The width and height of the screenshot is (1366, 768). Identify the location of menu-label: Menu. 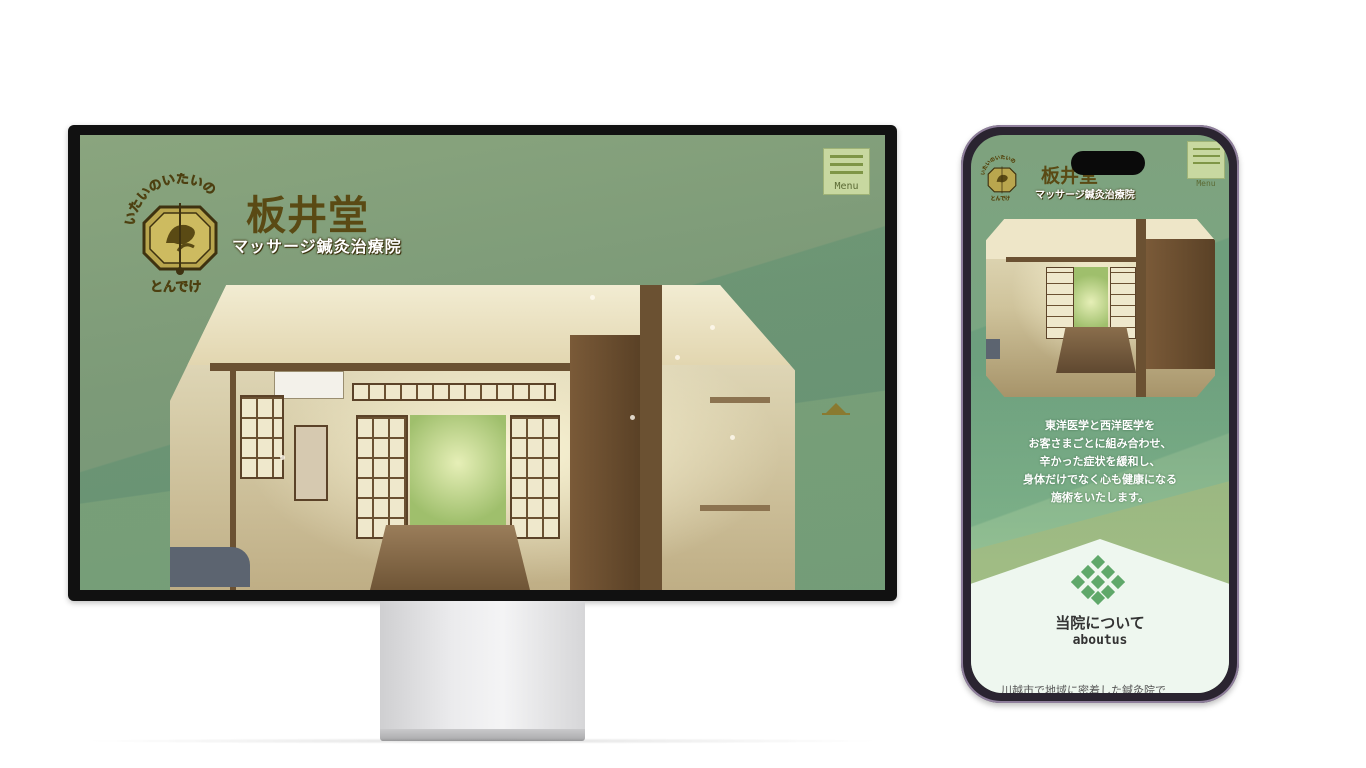
(846, 186).